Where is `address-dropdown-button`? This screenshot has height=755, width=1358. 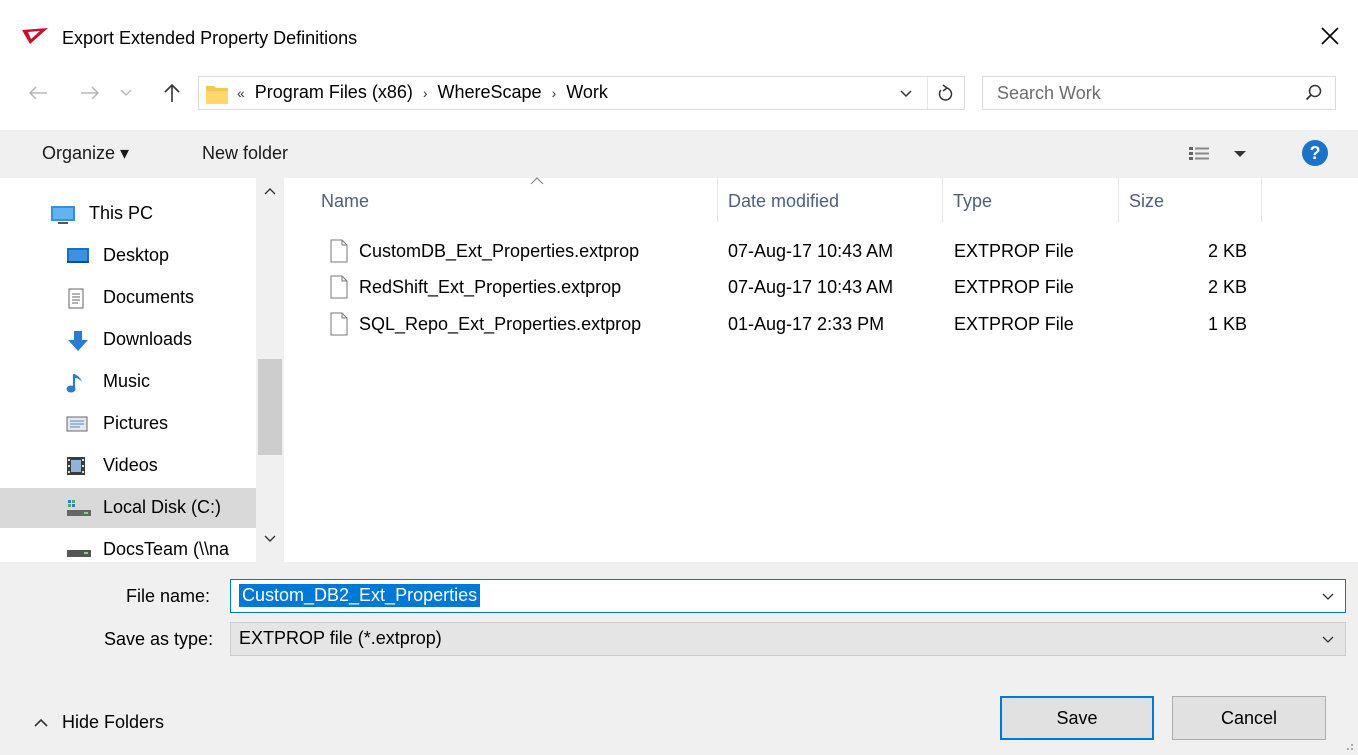
address-dropdown-button is located at coordinates (906, 95).